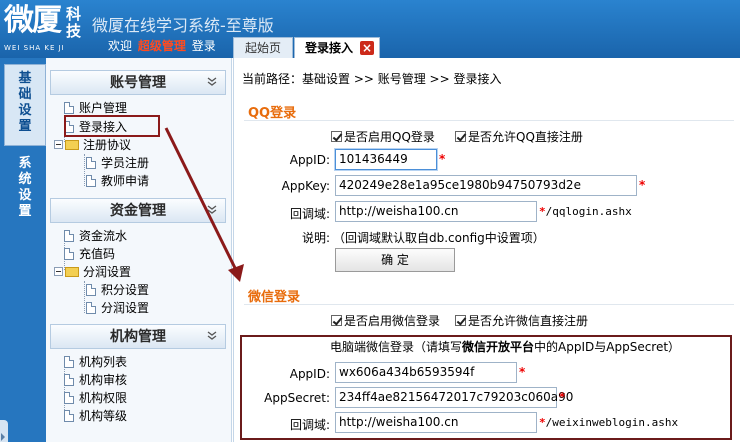  I want to click on wechat-callback-input: http://weisha100.cn, so click(436, 422).